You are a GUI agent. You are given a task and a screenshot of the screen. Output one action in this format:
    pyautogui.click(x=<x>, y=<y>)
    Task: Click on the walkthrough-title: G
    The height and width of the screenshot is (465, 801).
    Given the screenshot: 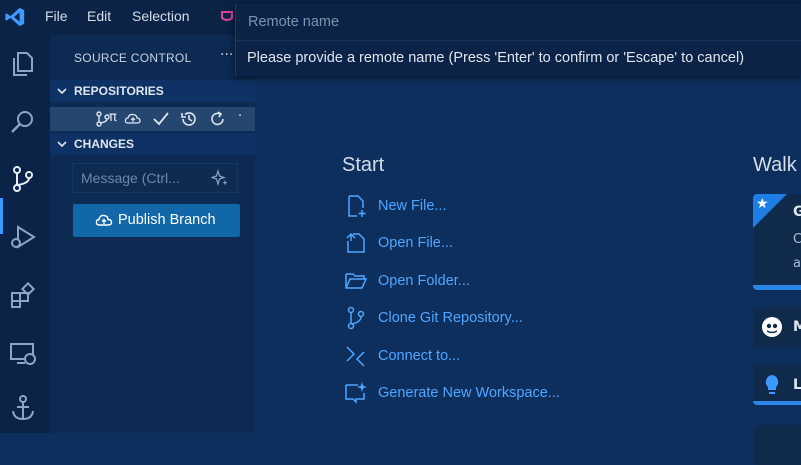 What is the action you would take?
    pyautogui.click(x=797, y=212)
    